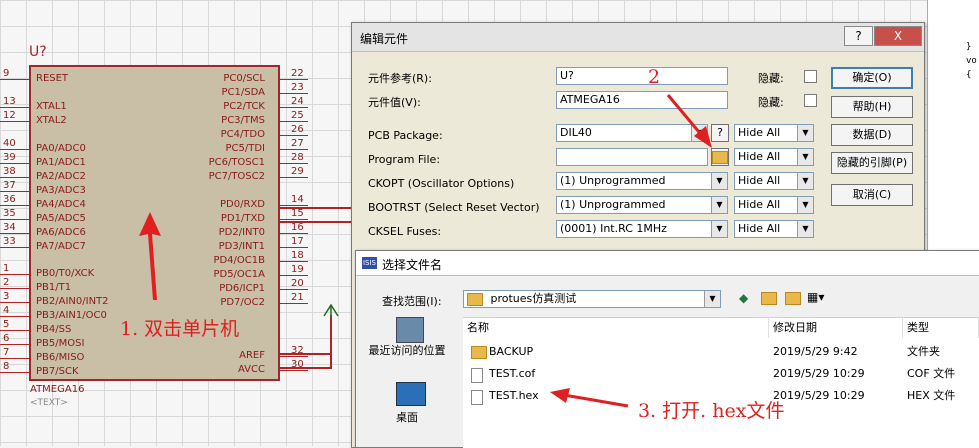  What do you see at coordinates (412, 301) in the screenshot?
I see `lookin-label: 查找范围(I):` at bounding box center [412, 301].